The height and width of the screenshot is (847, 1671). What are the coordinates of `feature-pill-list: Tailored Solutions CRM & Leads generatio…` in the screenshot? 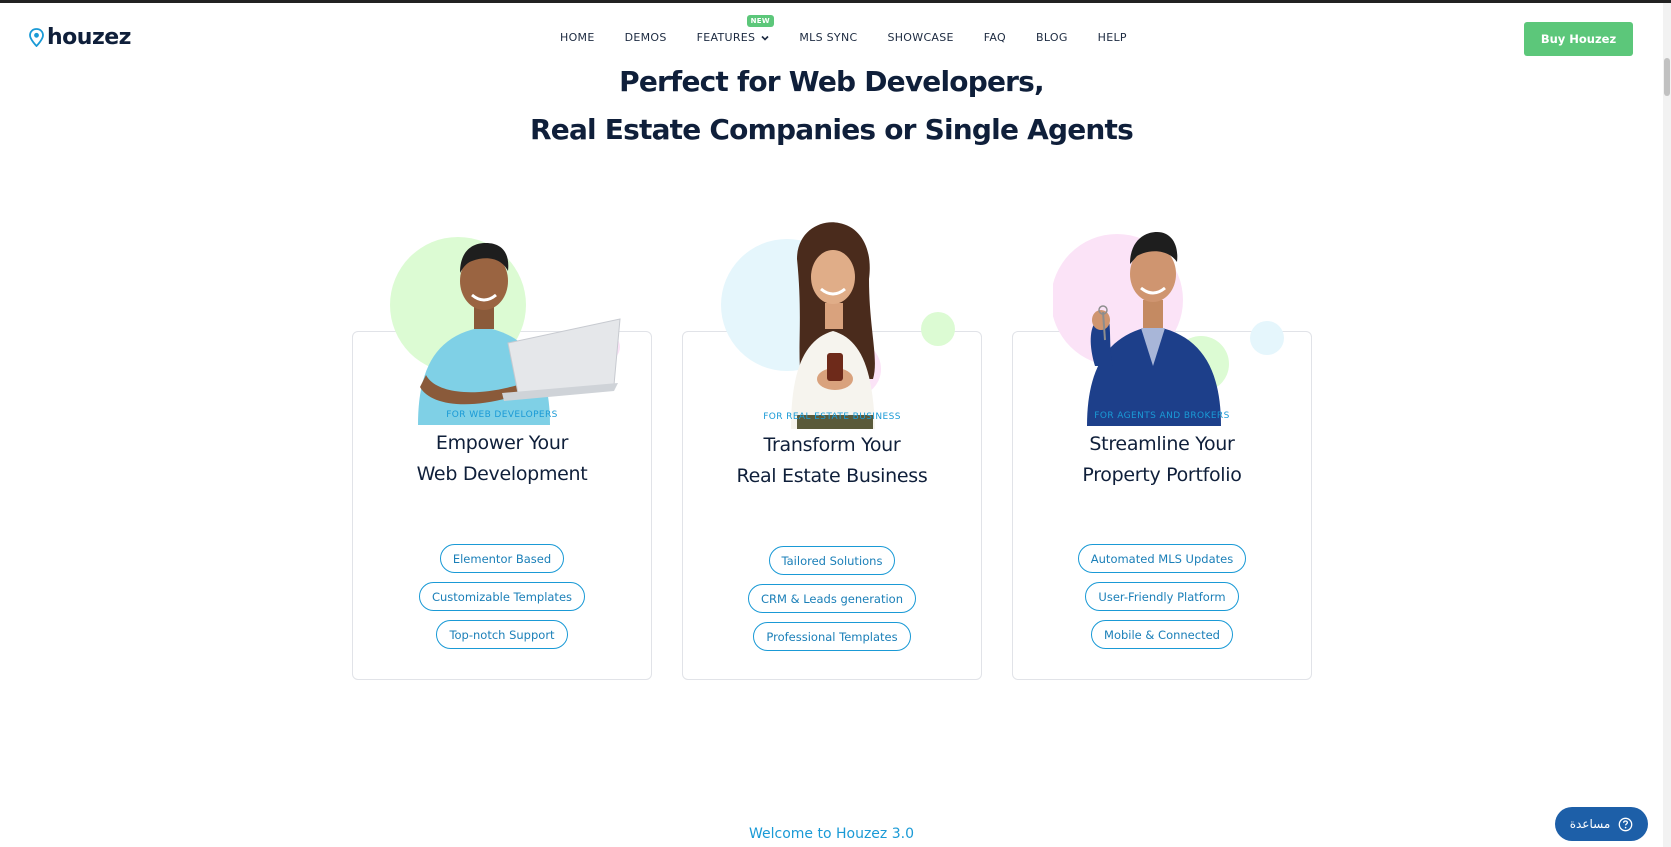 It's located at (832, 598).